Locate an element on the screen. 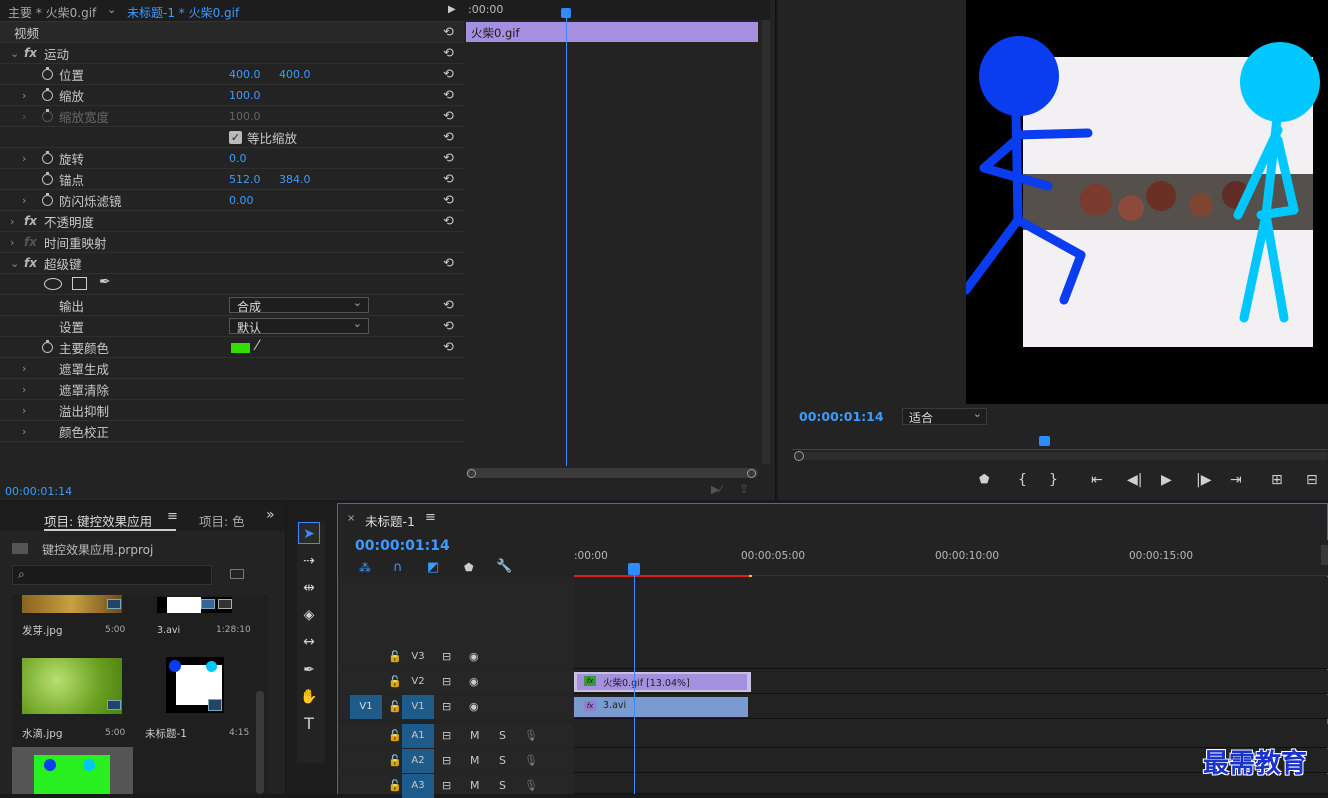 This screenshot has height=798, width=1328. tab-sequence: 未标题-1 * 火柴0.gif is located at coordinates (183, 12).